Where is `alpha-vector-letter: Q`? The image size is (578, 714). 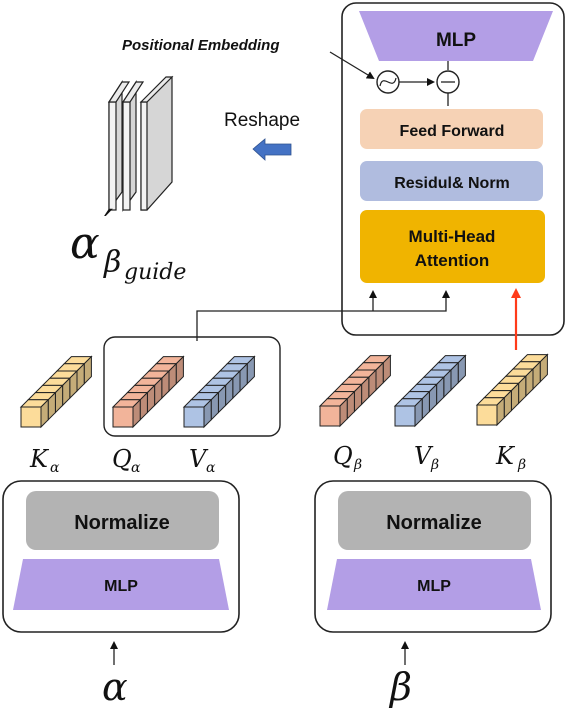 alpha-vector-letter: Q is located at coordinates (122, 459).